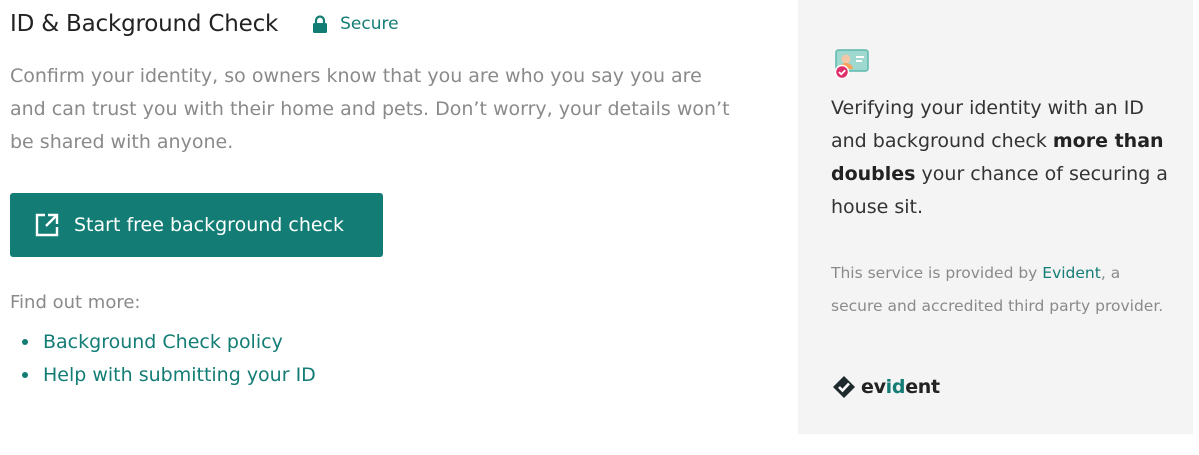 The height and width of the screenshot is (455, 1199). Describe the element at coordinates (47, 225) in the screenshot. I see `external-link-icon` at that location.